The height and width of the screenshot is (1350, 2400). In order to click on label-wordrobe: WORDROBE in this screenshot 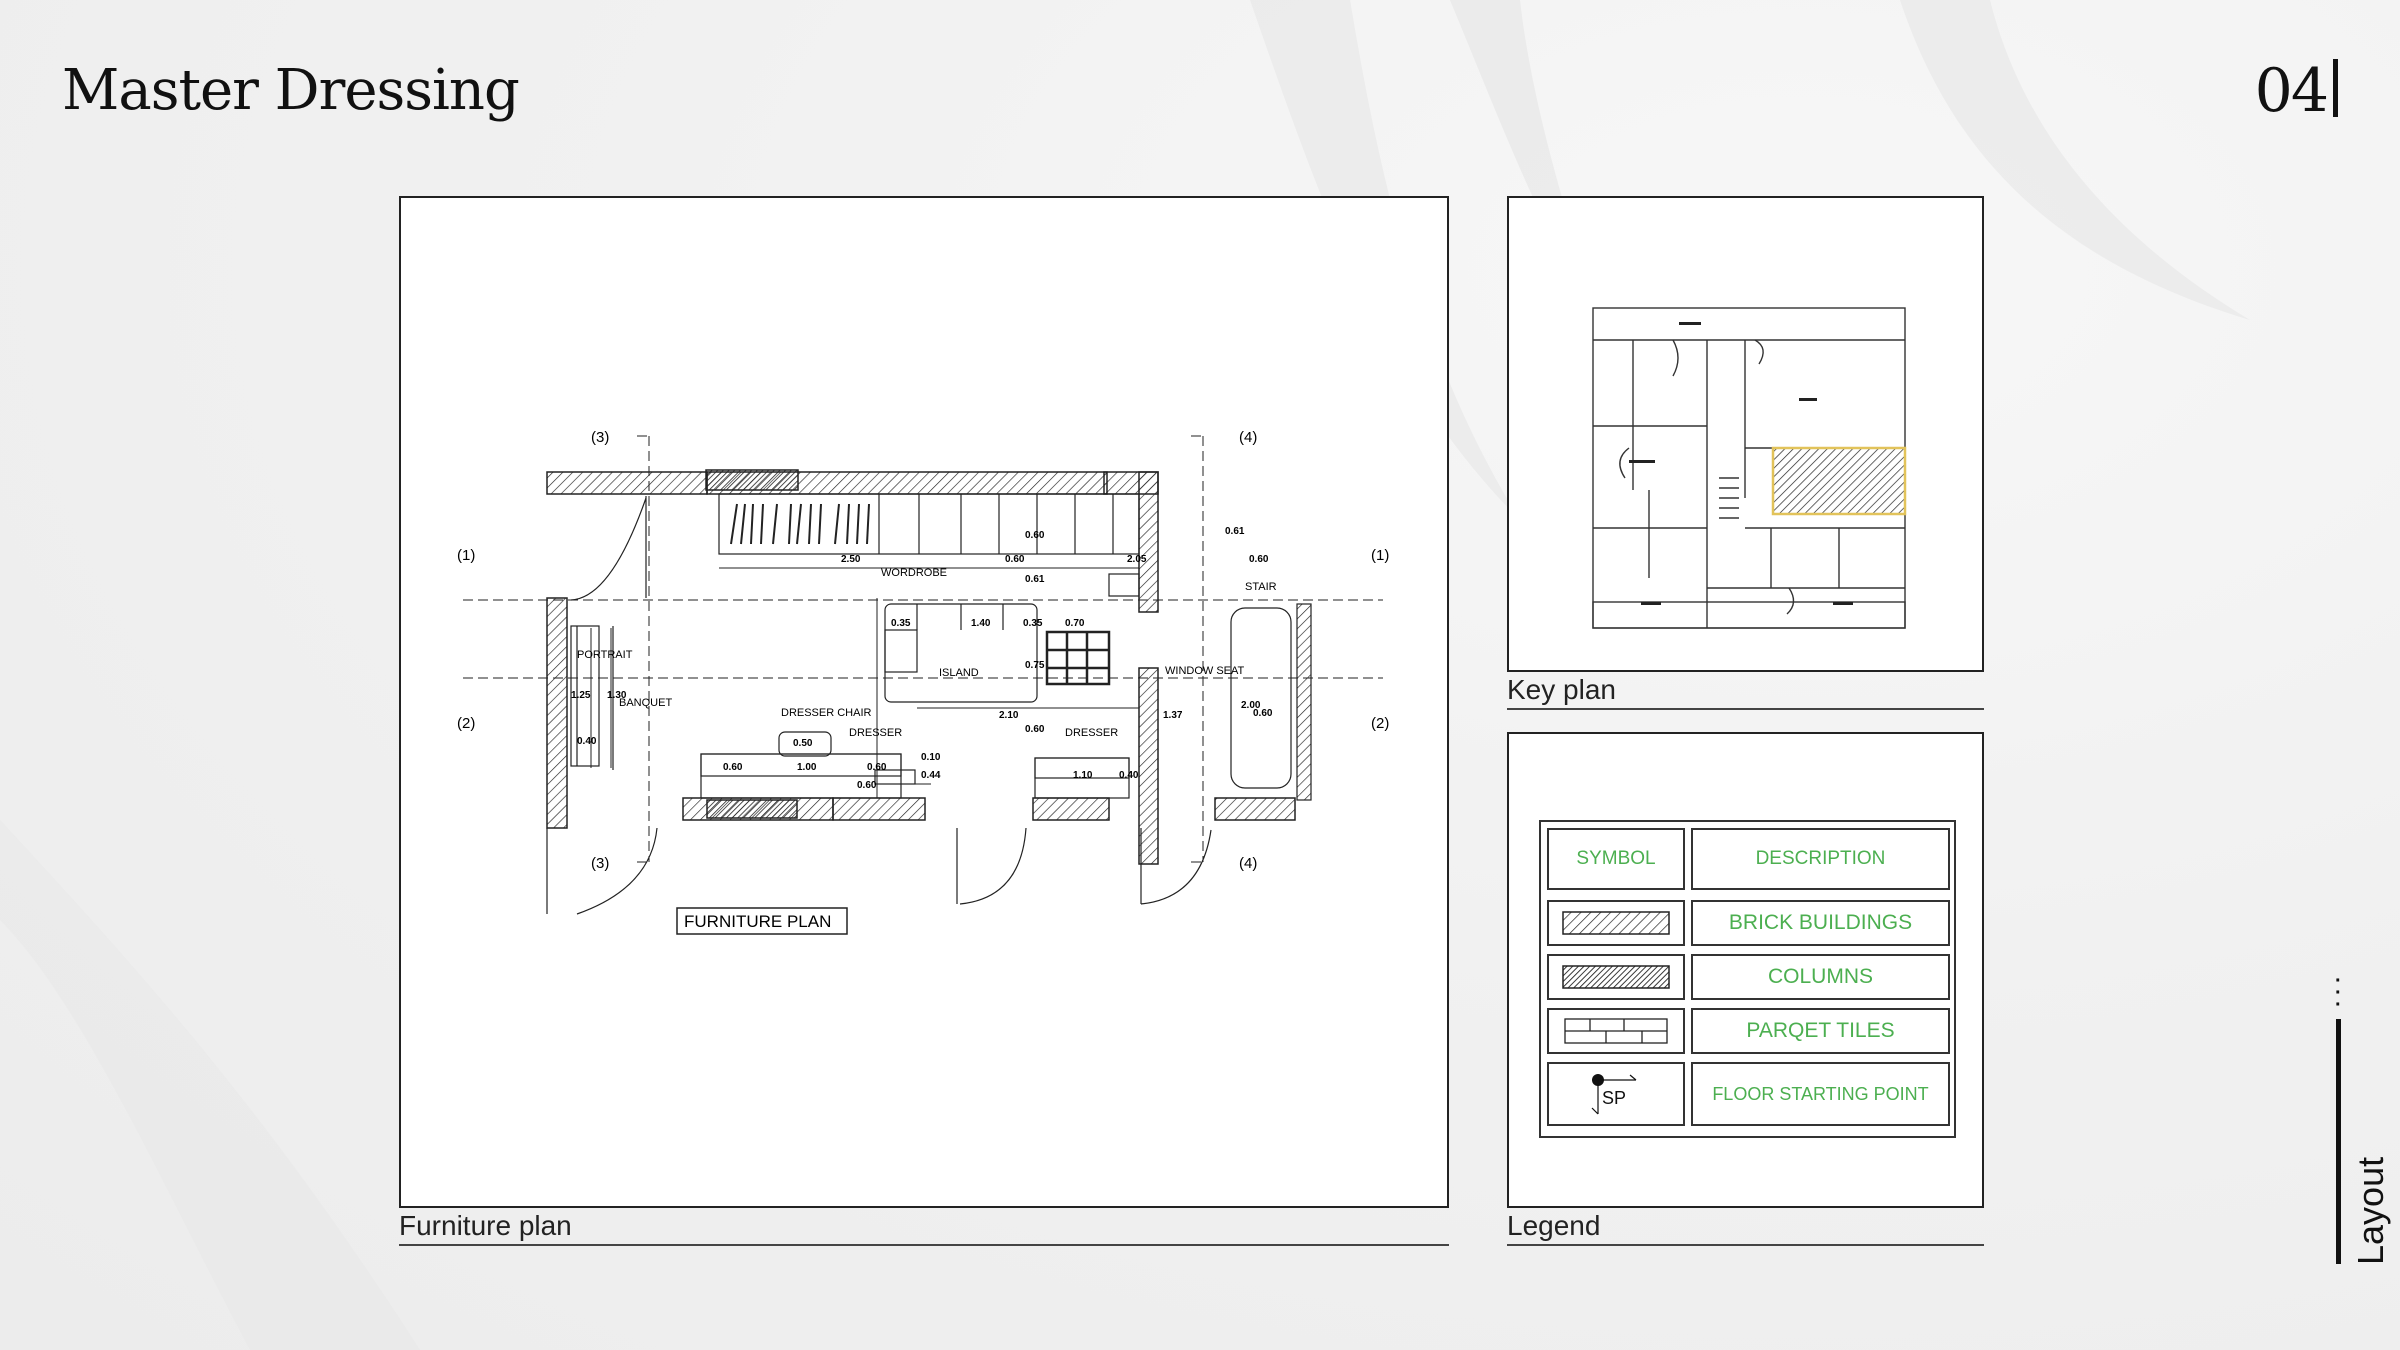, I will do `click(914, 573)`.